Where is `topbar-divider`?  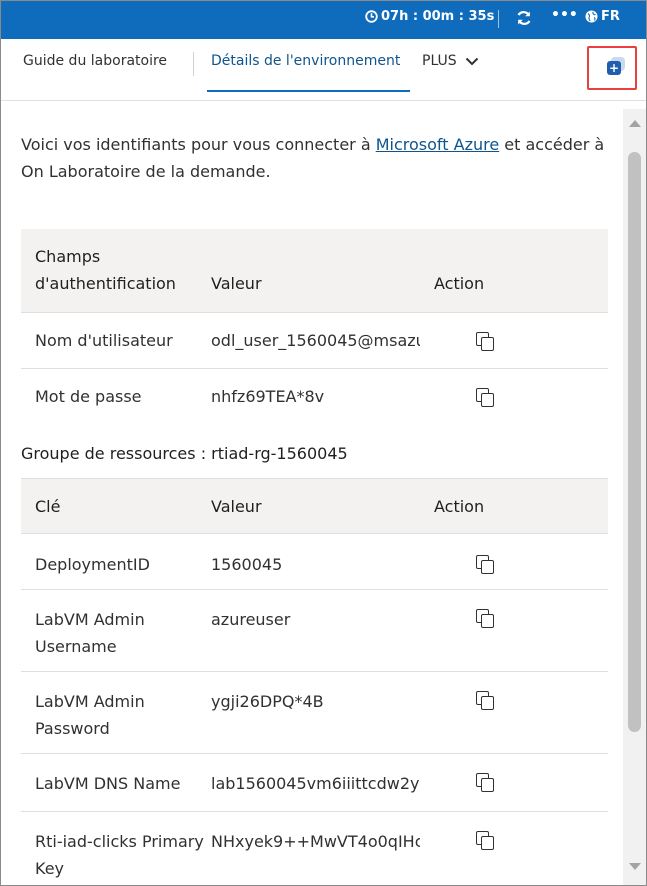
topbar-divider is located at coordinates (498, 19).